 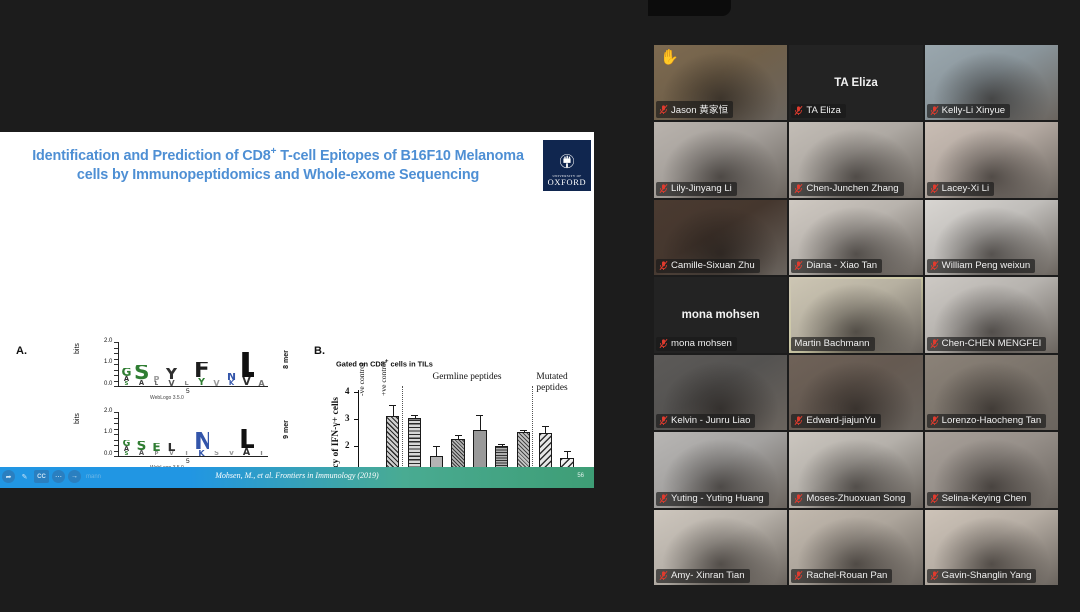 I want to click on weblogo-columns: GASSAPLYV L FY V NKLV A, so click(x=193, y=364).